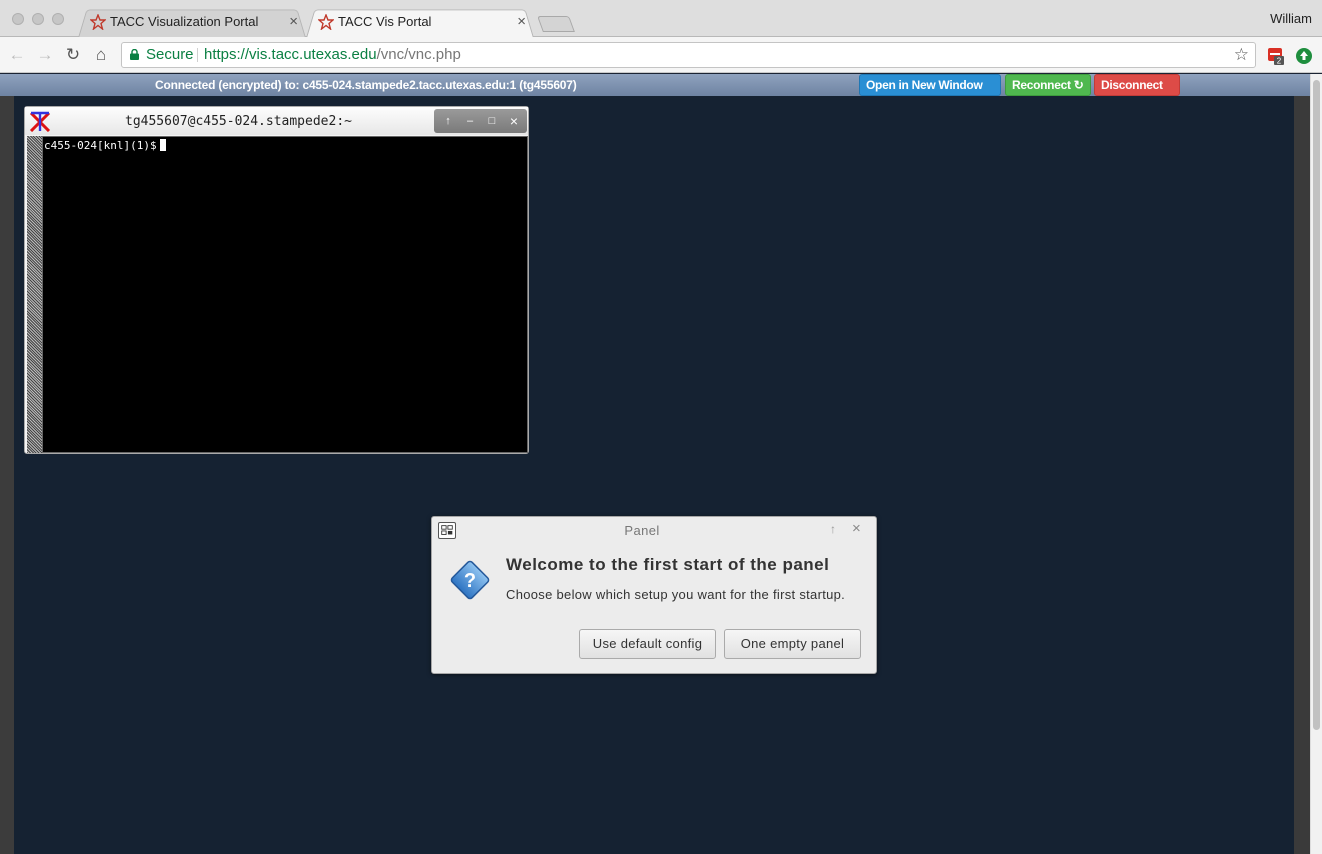  I want to click on question-icon: ?, so click(470, 580).